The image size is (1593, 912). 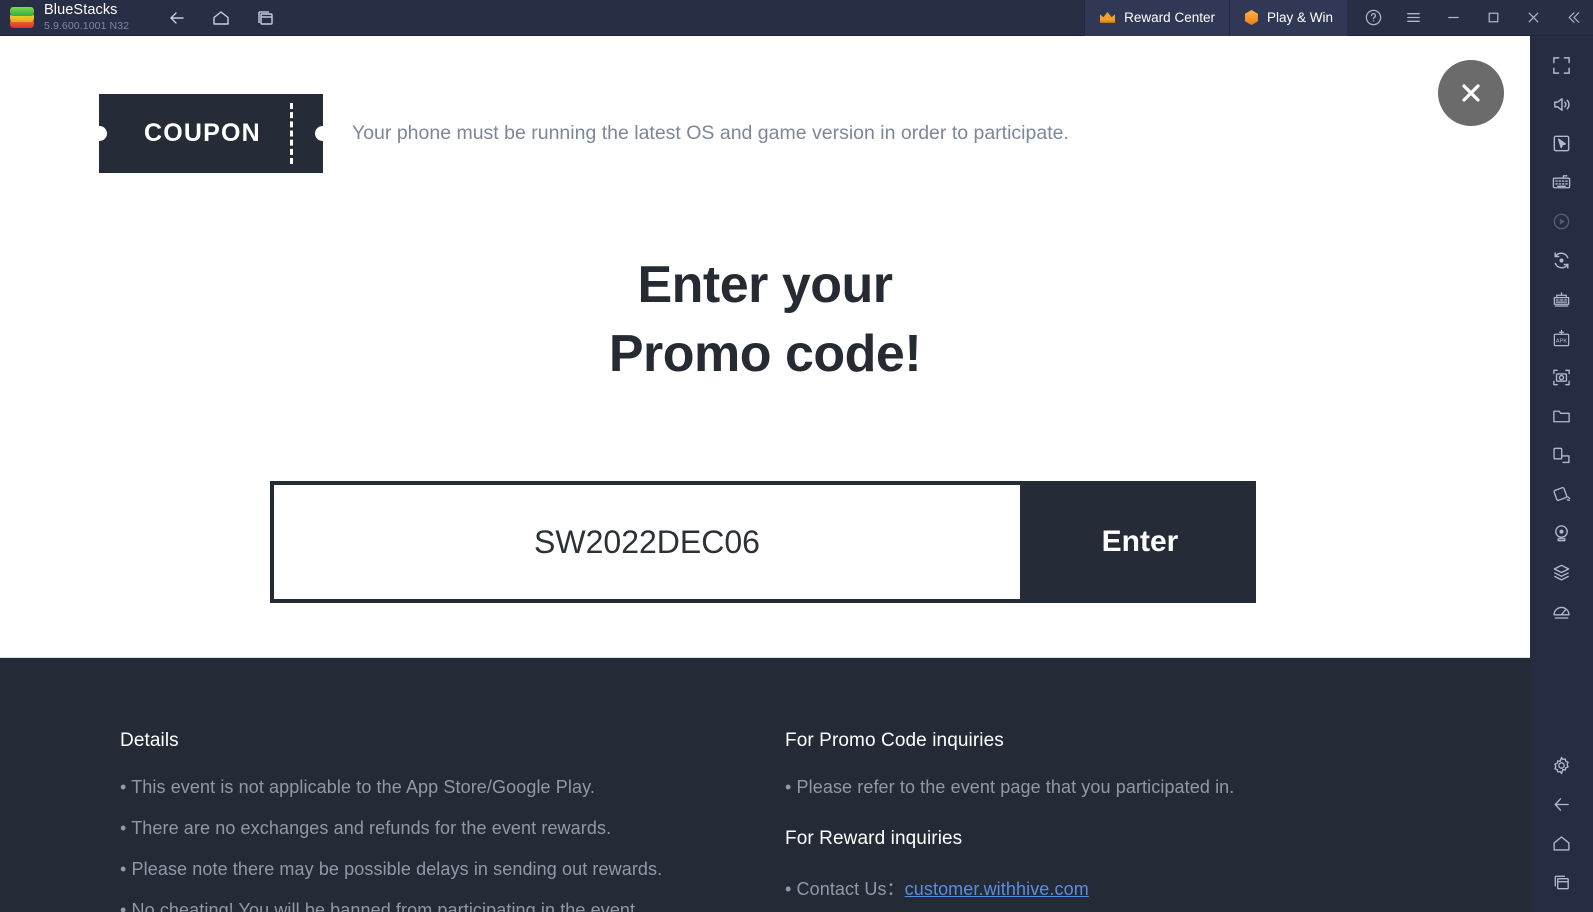 What do you see at coordinates (202, 133) in the screenshot?
I see `coupon-badge-label: COUPON` at bounding box center [202, 133].